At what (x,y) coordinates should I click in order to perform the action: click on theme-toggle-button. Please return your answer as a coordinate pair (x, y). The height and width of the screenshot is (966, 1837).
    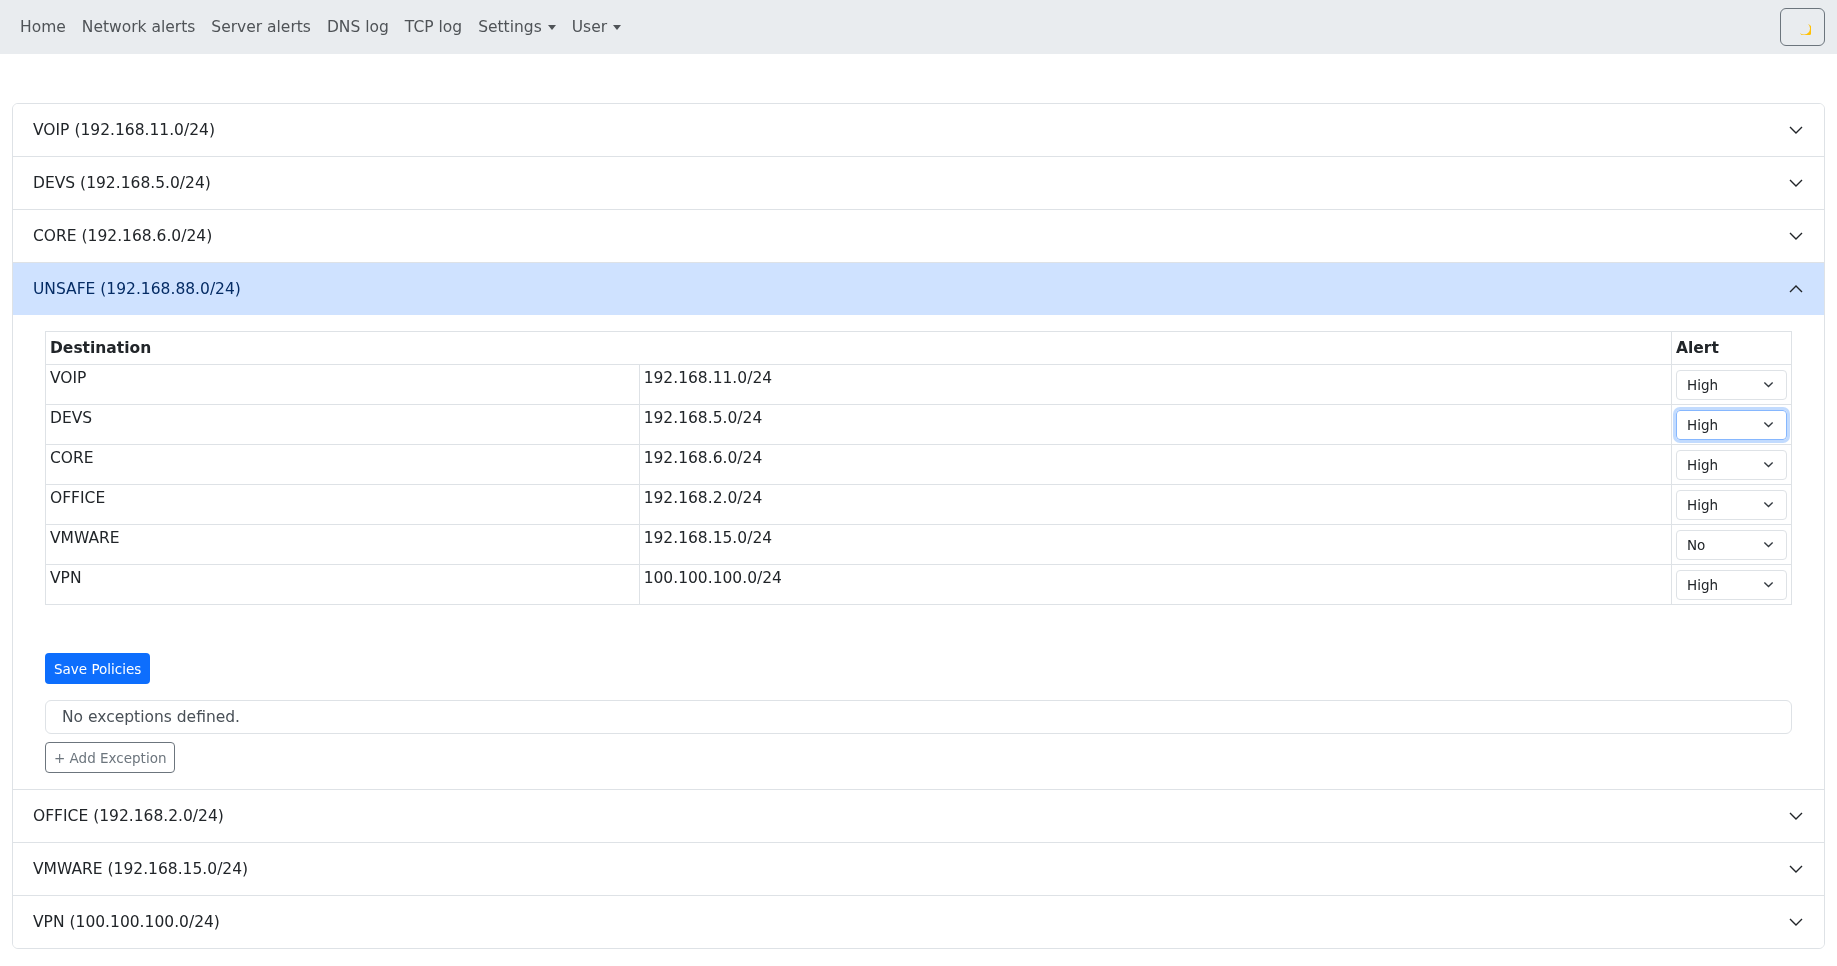
    Looking at the image, I should click on (1802, 27).